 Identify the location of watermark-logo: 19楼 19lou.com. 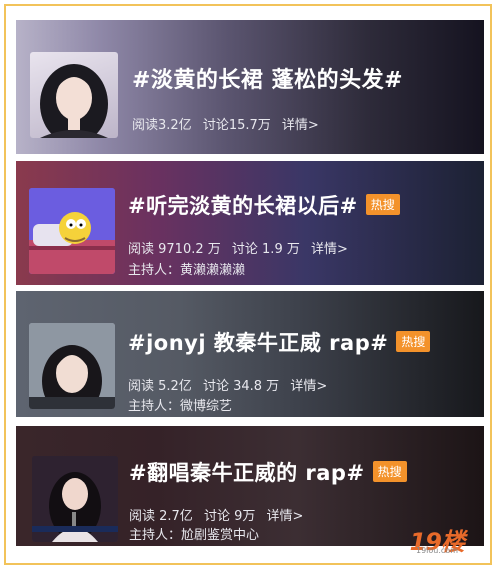
(437, 539).